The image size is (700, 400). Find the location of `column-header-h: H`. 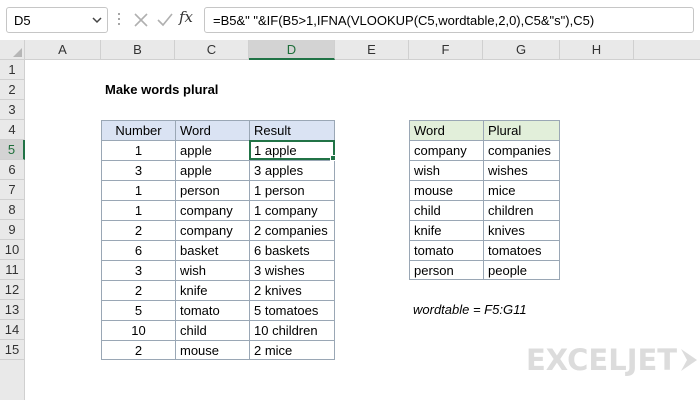

column-header-h: H is located at coordinates (597, 50).